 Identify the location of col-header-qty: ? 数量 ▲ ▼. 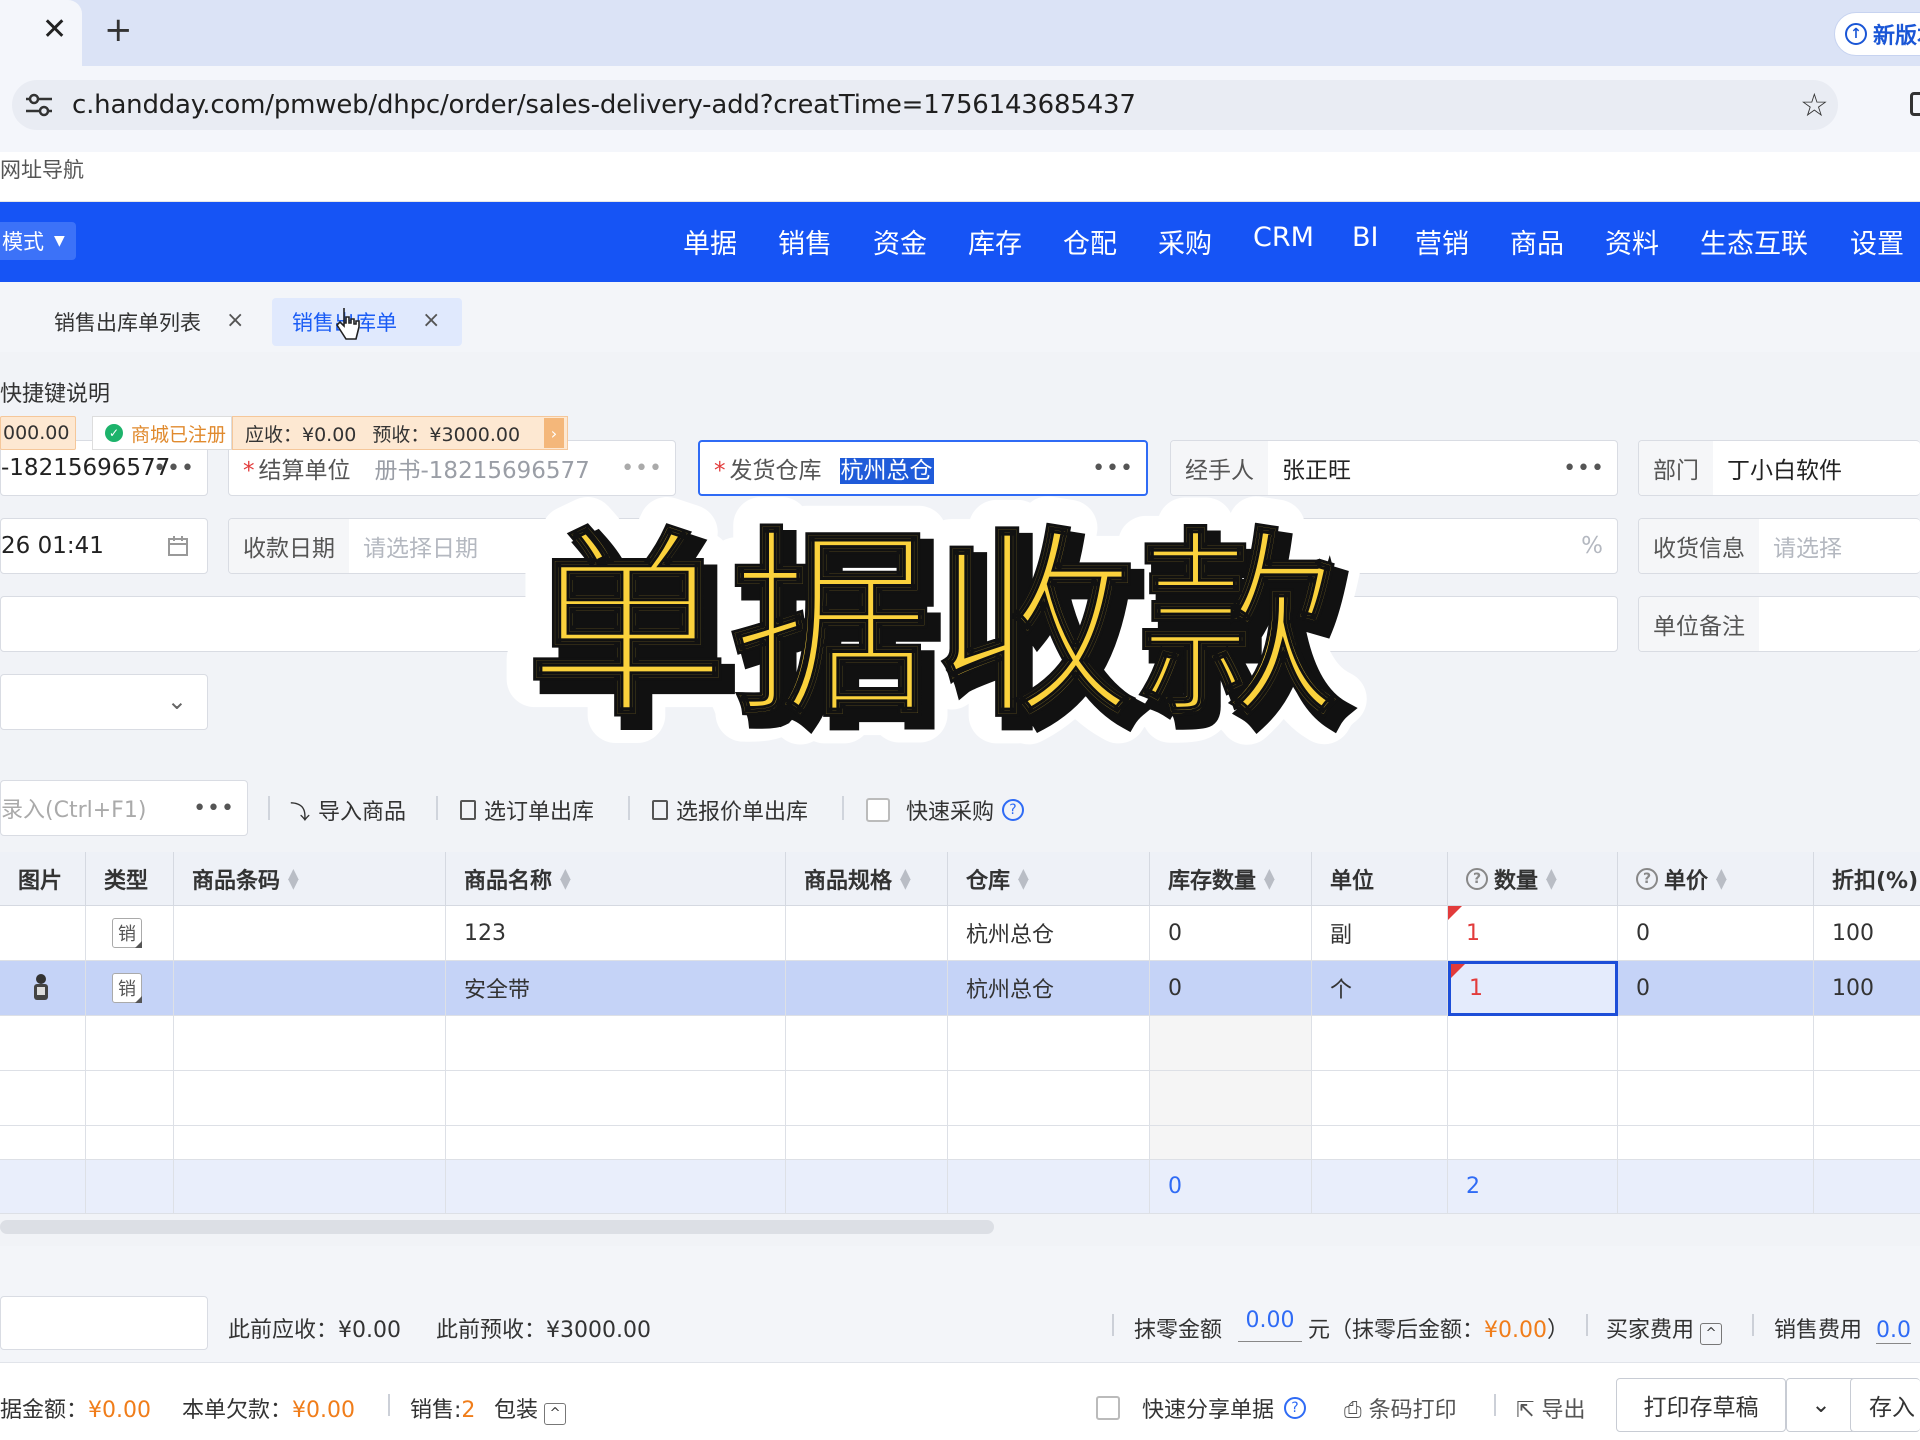
(1533, 879).